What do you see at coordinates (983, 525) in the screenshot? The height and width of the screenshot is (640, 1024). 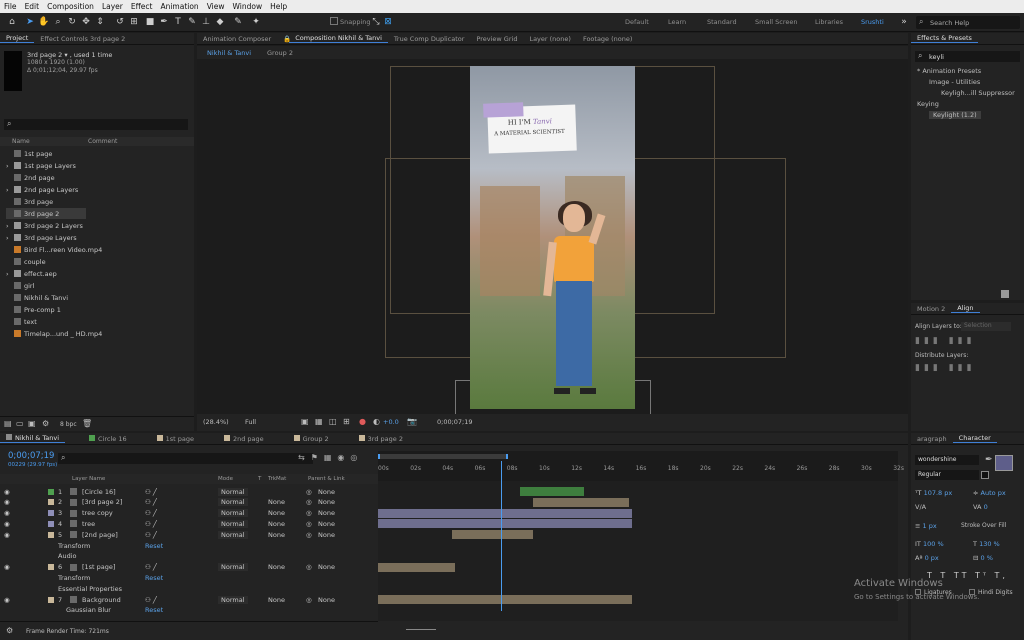 I see `stroke-type-select: Stroke Over Fill` at bounding box center [983, 525].